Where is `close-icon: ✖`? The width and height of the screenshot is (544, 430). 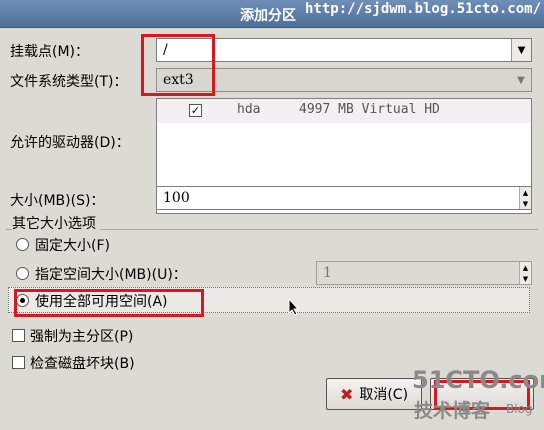
close-icon: ✖ is located at coordinates (346, 394).